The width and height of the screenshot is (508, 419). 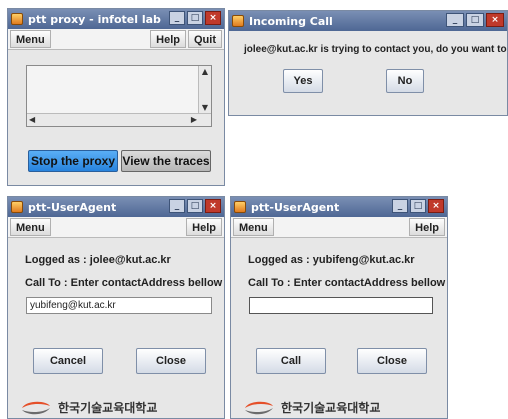 I want to click on proxy-titlebar: ptt proxy - infotel lab _ □ ×, so click(x=116, y=19).